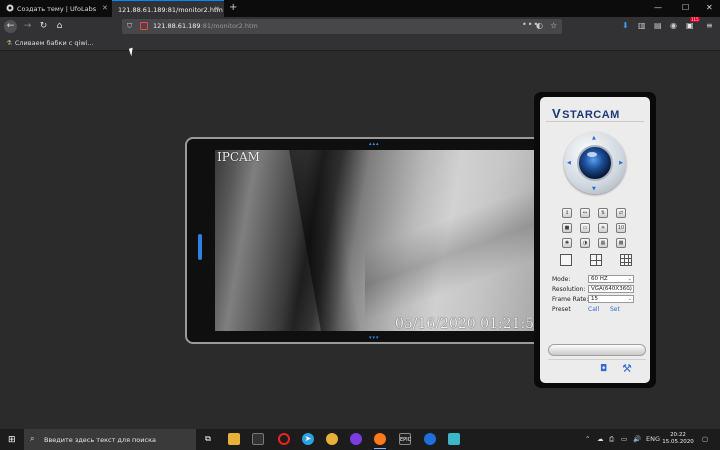  I want to click on new-tab-button: +, so click(233, 7).